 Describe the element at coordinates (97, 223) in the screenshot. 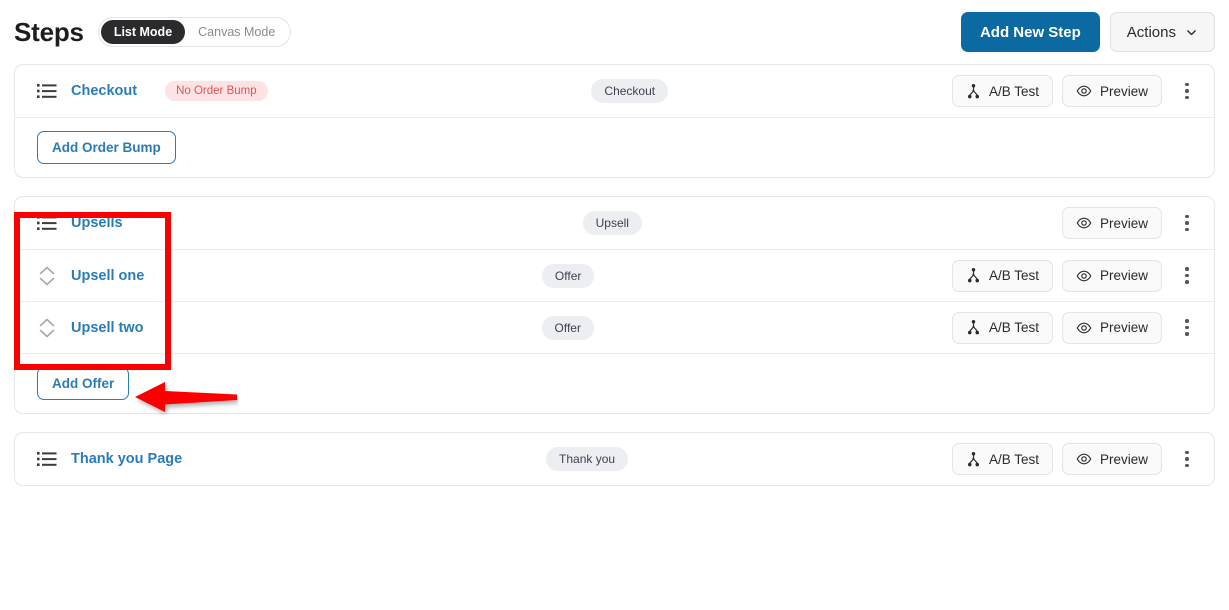

I see `step-name-link: Upsells` at that location.